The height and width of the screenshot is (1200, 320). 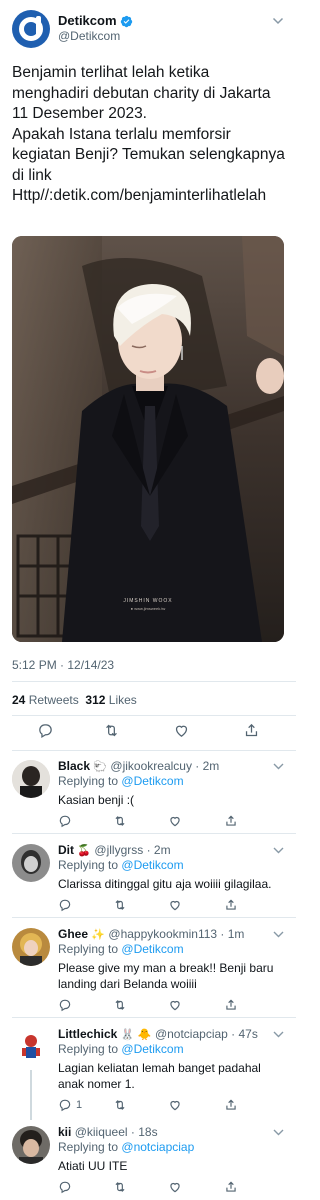 What do you see at coordinates (89, 36) in the screenshot?
I see `author-handle: @Detikcom` at bounding box center [89, 36].